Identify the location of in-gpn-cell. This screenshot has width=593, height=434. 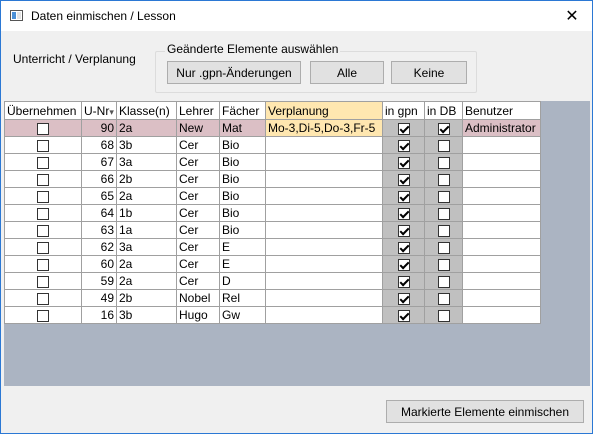
(403, 179).